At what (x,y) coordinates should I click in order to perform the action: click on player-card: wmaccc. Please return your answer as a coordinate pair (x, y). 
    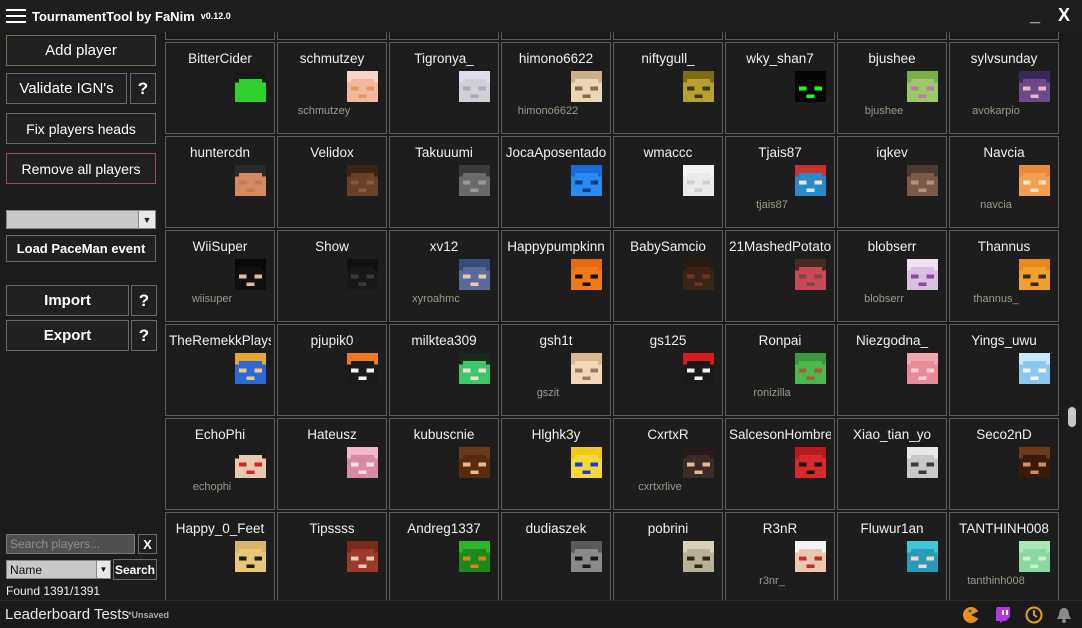
    Looking at the image, I should click on (668, 182).